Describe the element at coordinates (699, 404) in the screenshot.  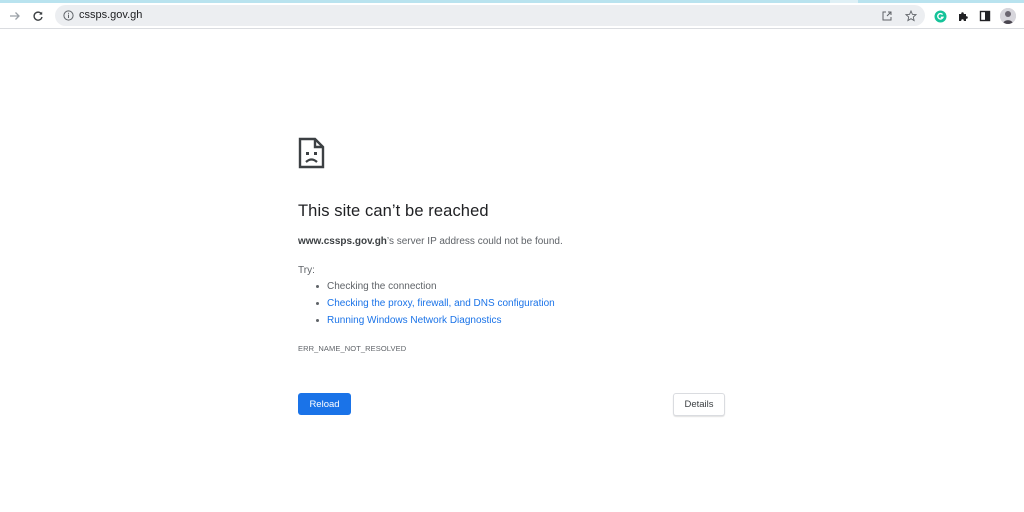
I see `details-button: Details` at that location.